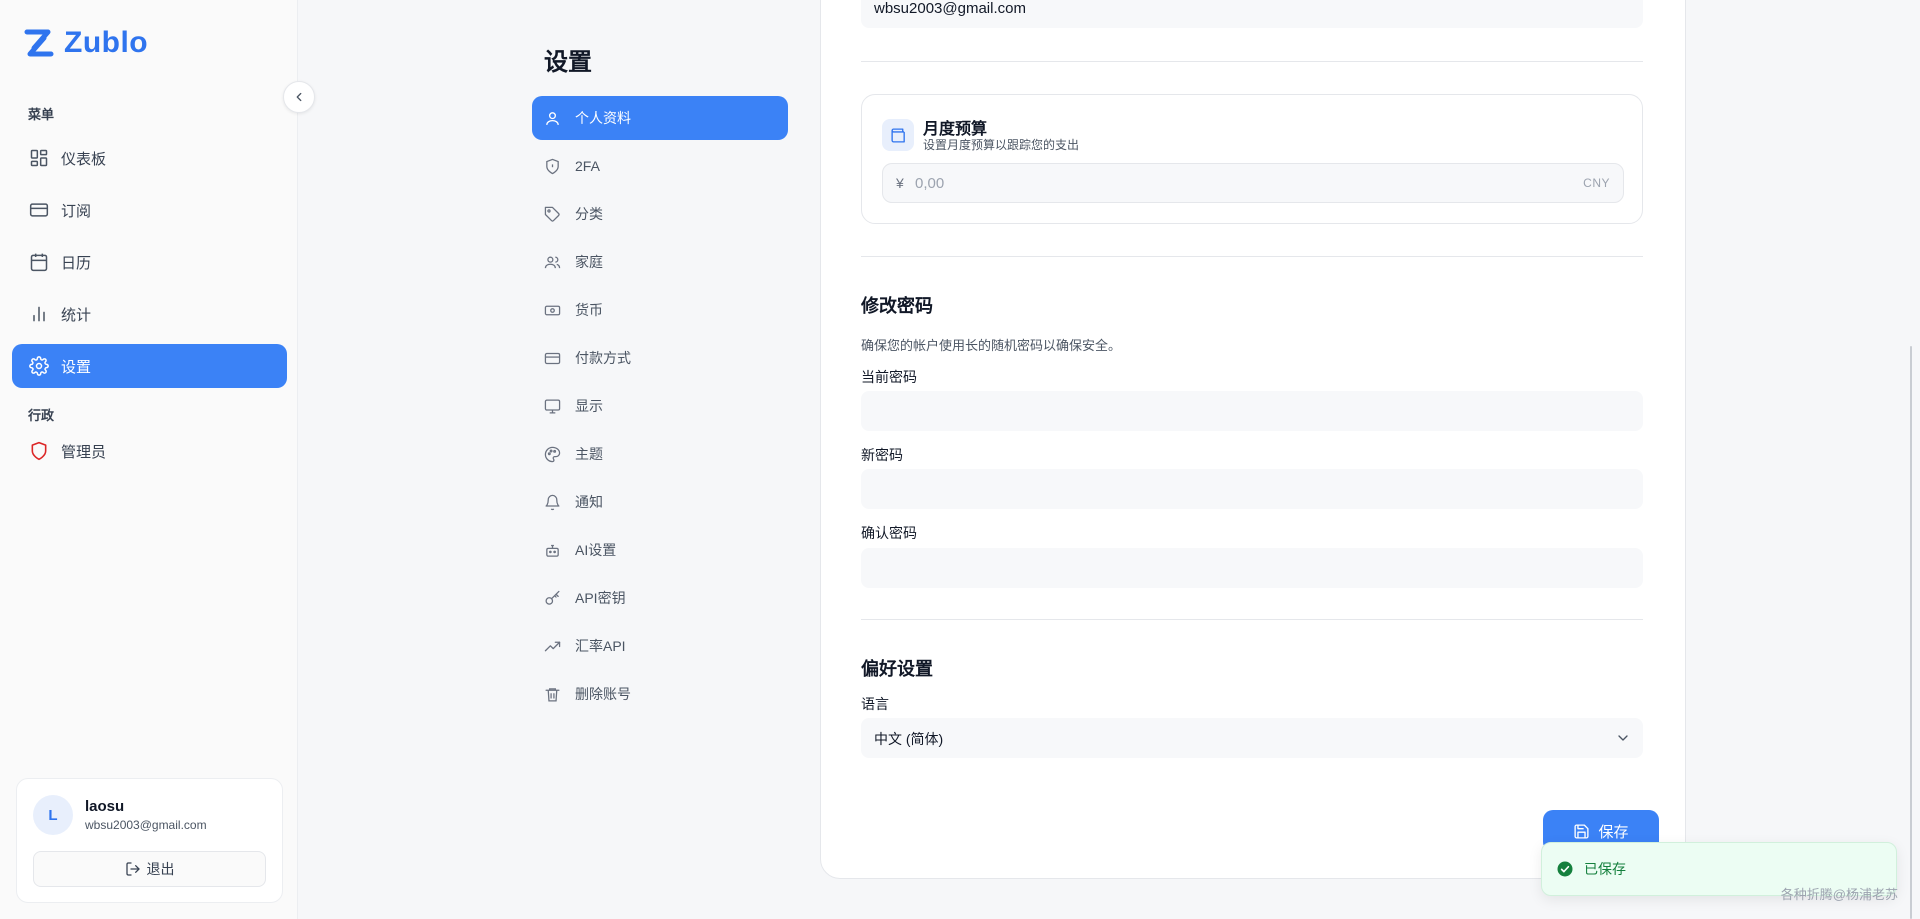  Describe the element at coordinates (882, 455) in the screenshot. I see `new-password-label: 新密码` at that location.